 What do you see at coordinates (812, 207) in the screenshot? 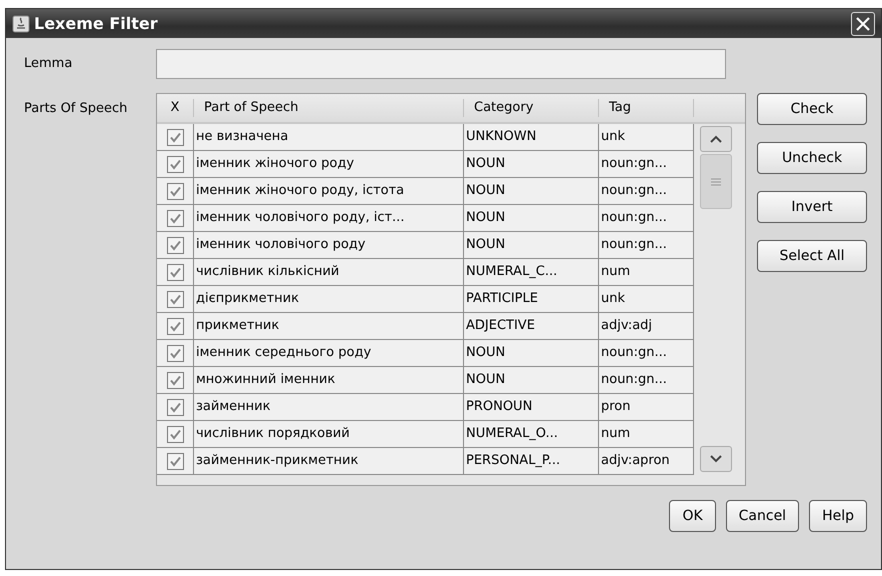
I see `dialog-button: Invert` at bounding box center [812, 207].